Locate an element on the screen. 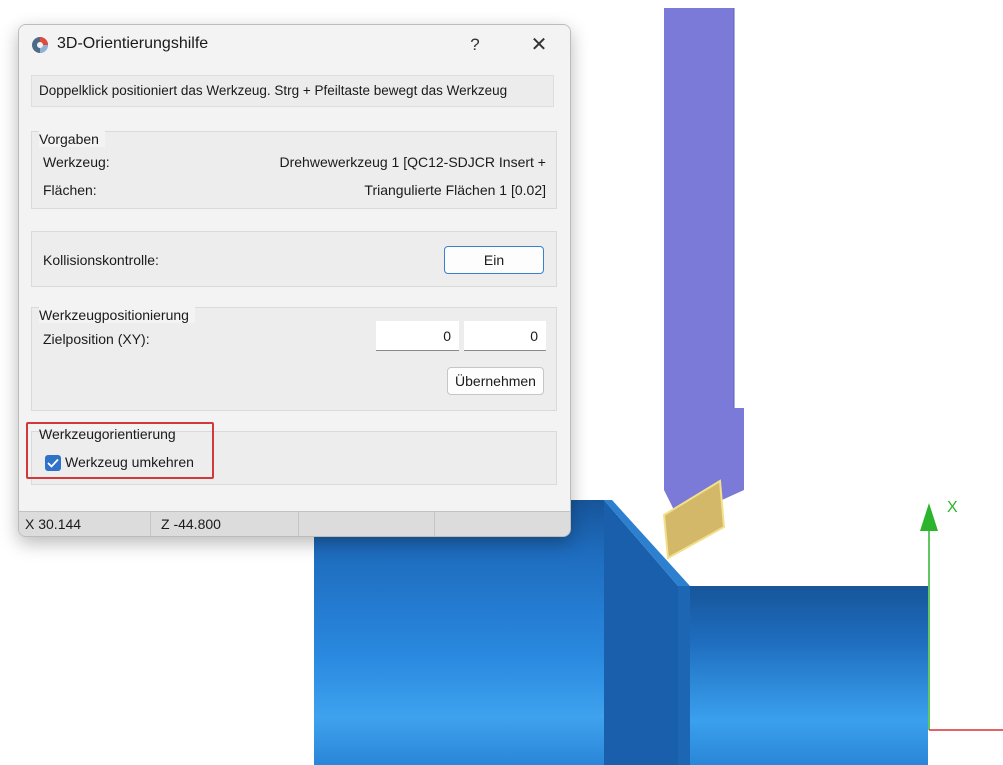 The height and width of the screenshot is (765, 1003). dialog-title: 3D-Orientierungshilfe is located at coordinates (133, 43).